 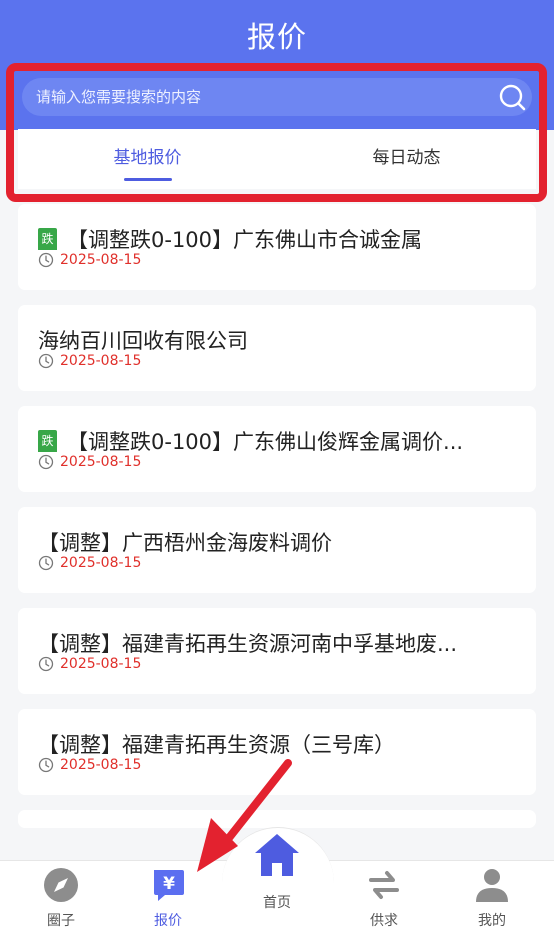 I want to click on yen-chat-icon: ¥, so click(x=169, y=885).